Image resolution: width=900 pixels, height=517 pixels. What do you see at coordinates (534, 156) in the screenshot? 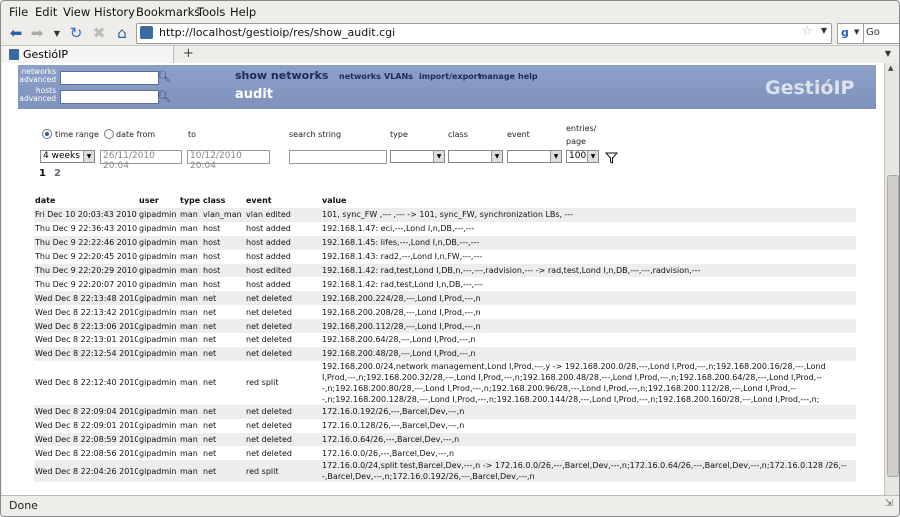
I see `event-select: ▼` at bounding box center [534, 156].